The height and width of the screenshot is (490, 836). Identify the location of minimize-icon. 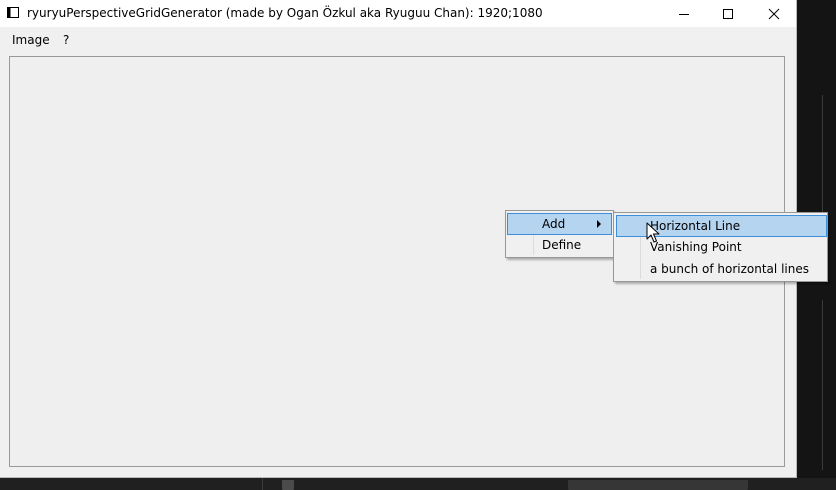
(684, 14).